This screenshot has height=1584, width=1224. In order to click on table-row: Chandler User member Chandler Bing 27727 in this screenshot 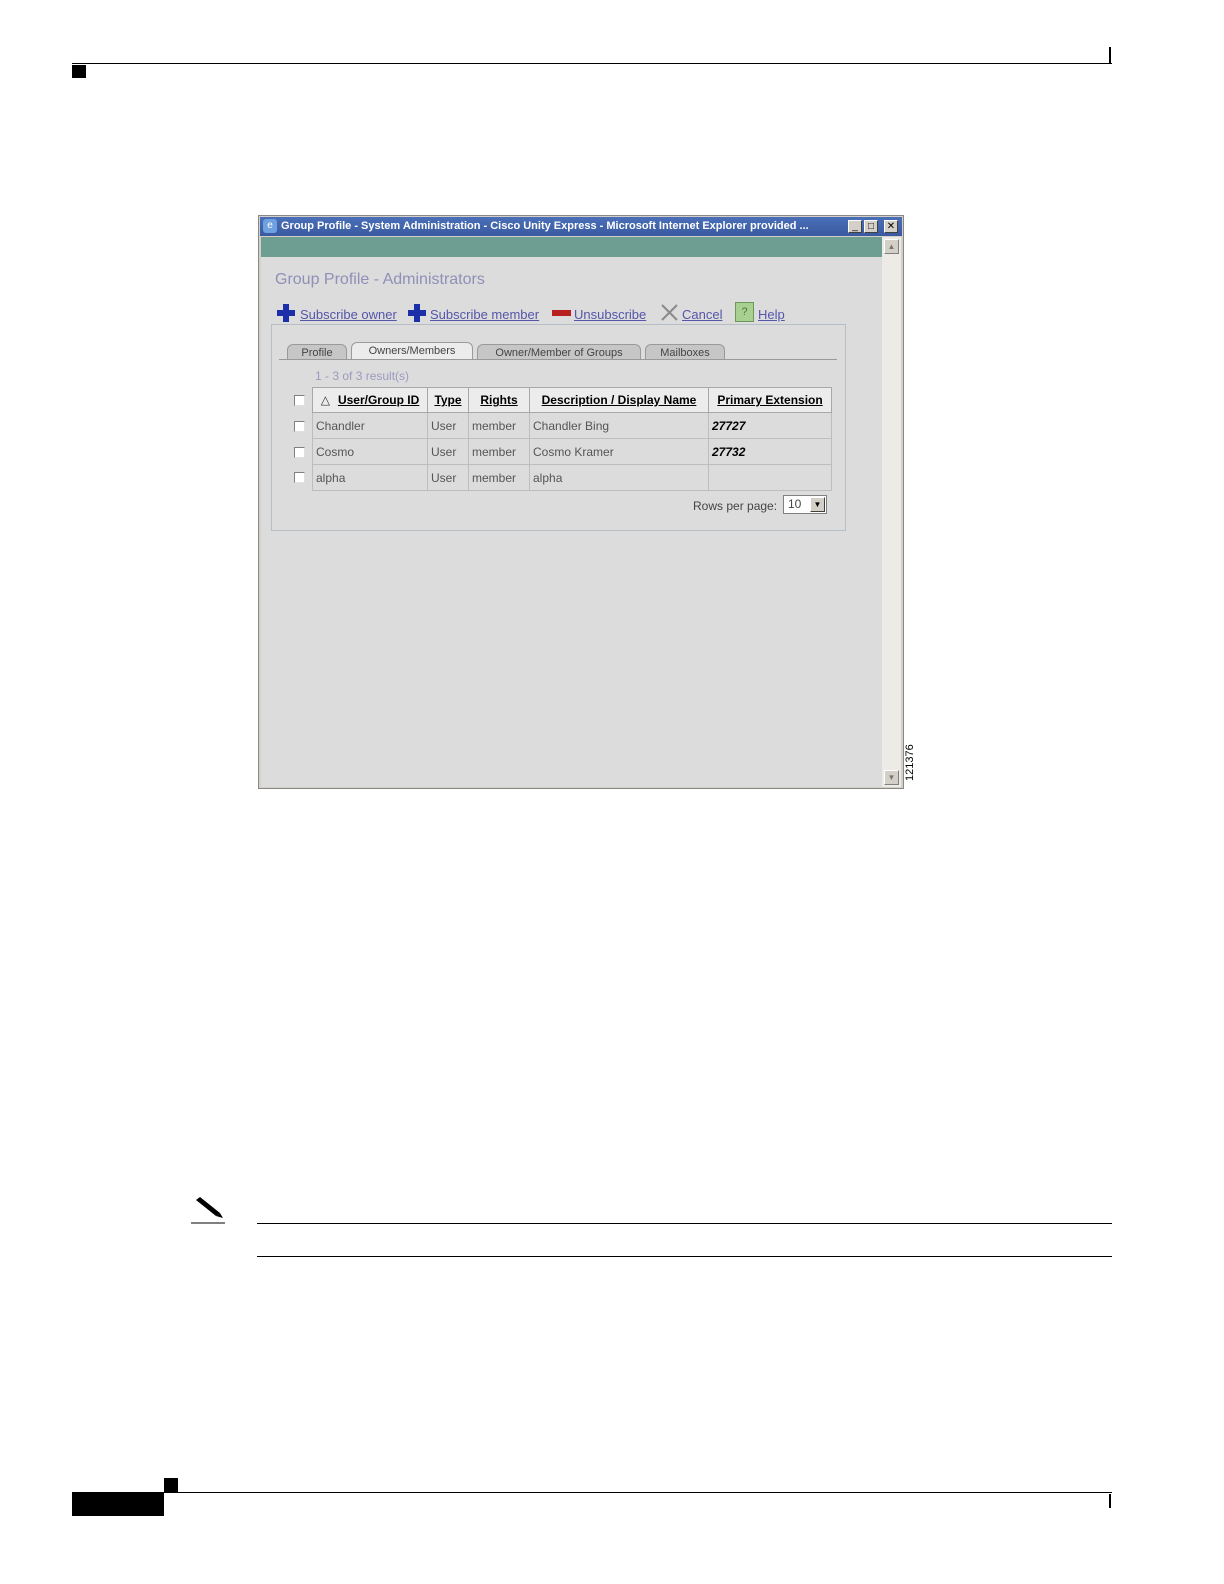, I will do `click(572, 425)`.